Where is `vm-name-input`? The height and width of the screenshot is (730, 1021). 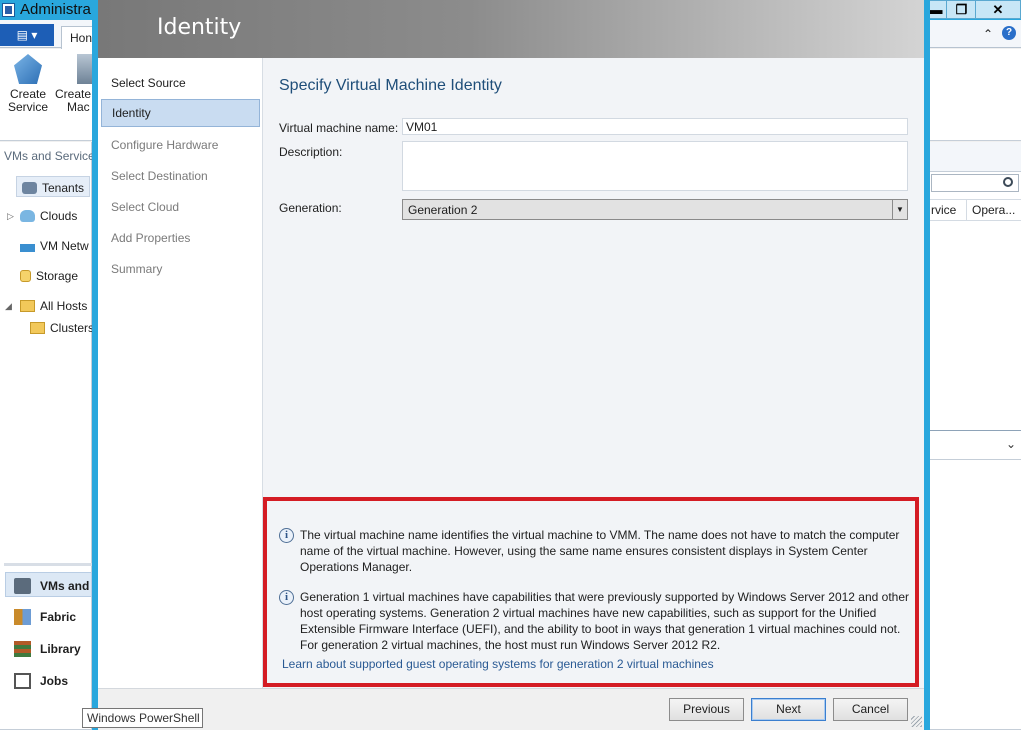
vm-name-input is located at coordinates (655, 126).